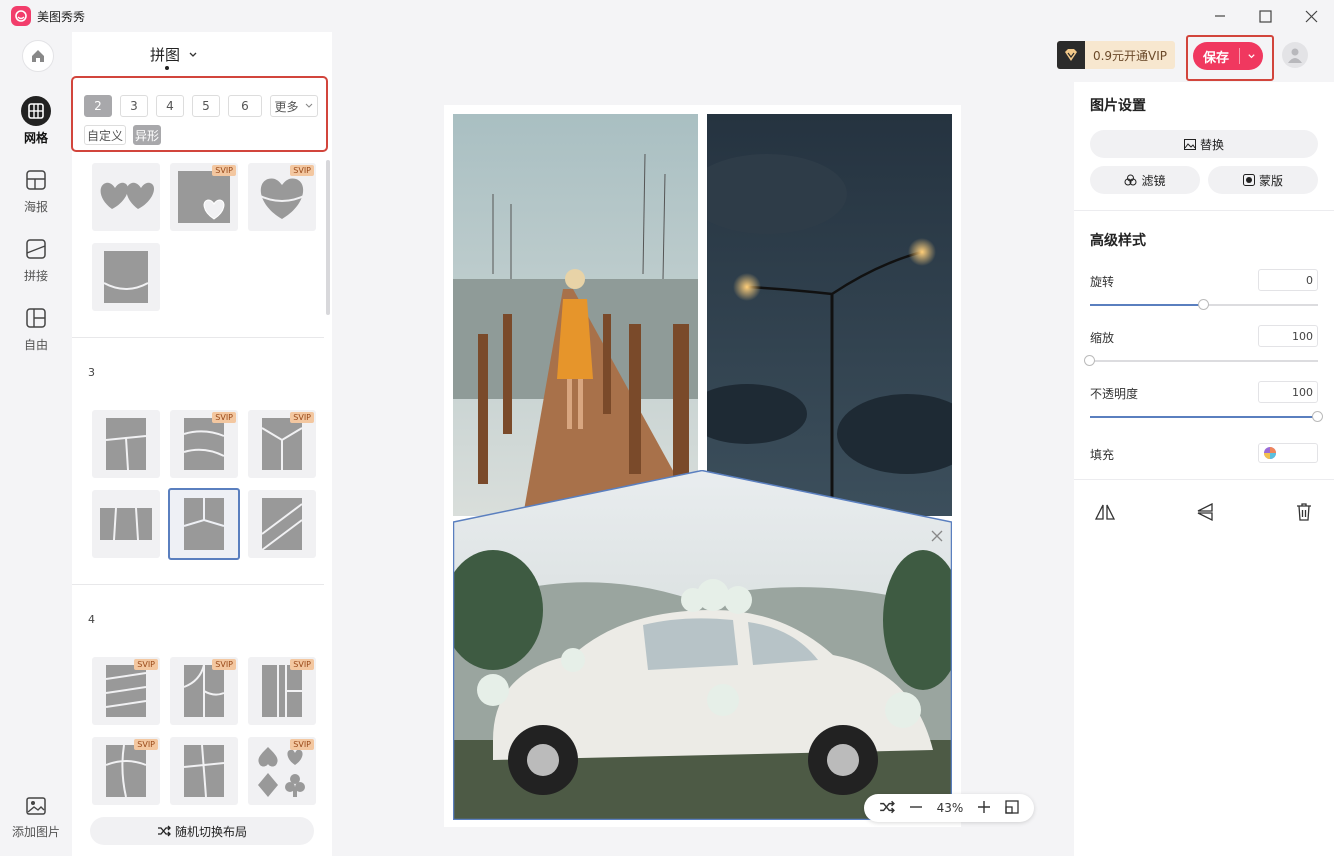  What do you see at coordinates (282, 691) in the screenshot?
I see `layout-tile-4c: SVIP` at bounding box center [282, 691].